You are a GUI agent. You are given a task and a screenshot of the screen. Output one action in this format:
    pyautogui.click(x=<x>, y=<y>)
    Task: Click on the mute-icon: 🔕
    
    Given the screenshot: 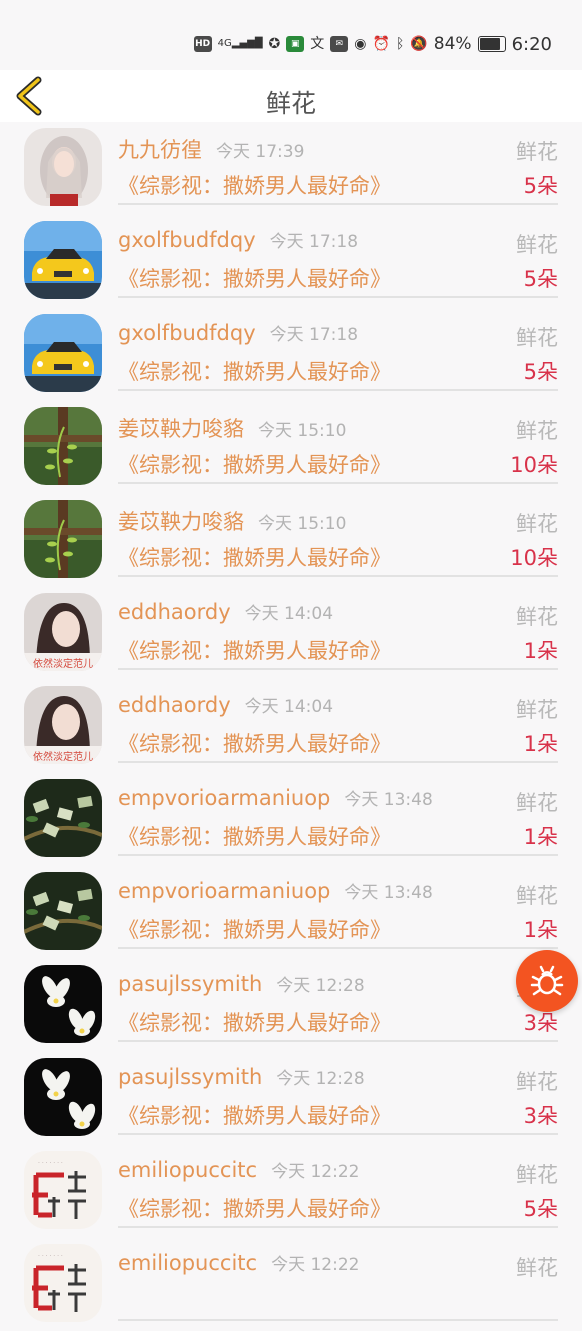 What is the action you would take?
    pyautogui.click(x=419, y=44)
    